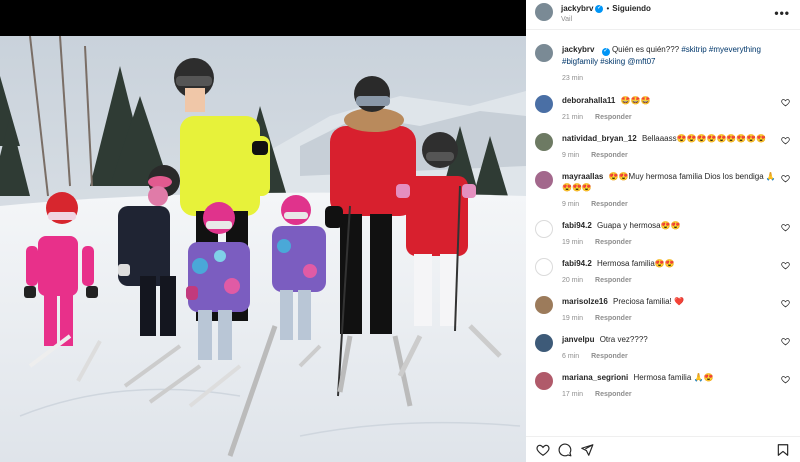 The image size is (800, 462). I want to click on heart-icon, so click(543, 450).